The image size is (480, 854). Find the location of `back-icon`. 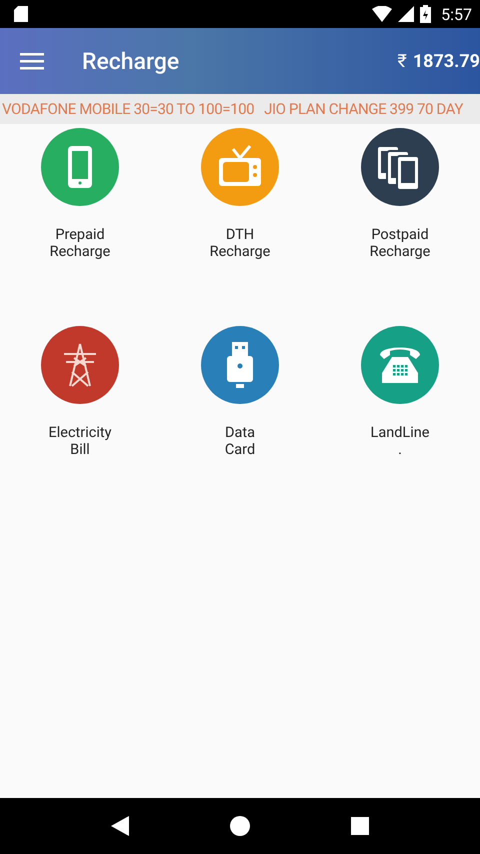

back-icon is located at coordinates (119, 826).